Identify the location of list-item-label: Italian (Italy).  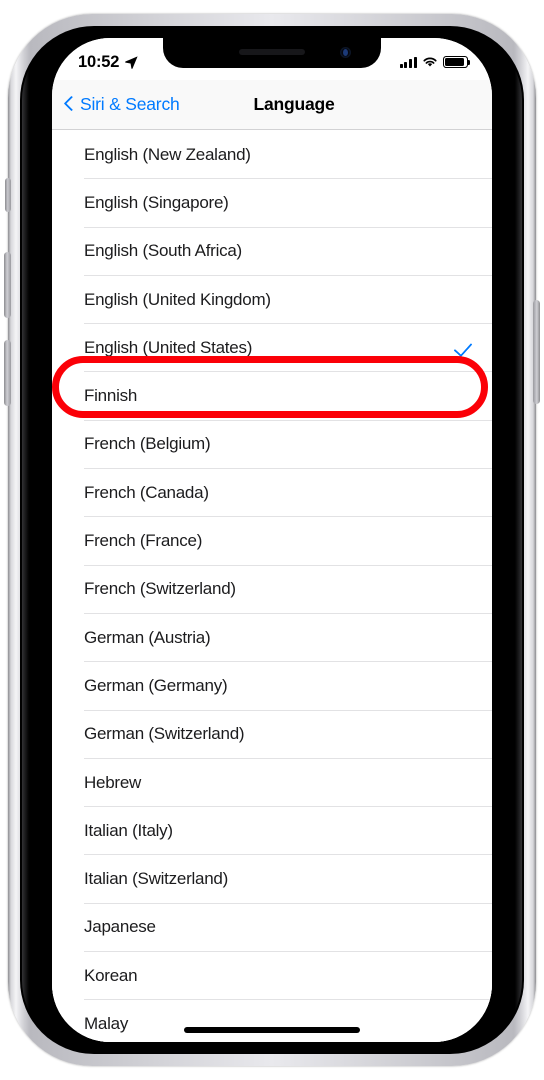
(128, 830).